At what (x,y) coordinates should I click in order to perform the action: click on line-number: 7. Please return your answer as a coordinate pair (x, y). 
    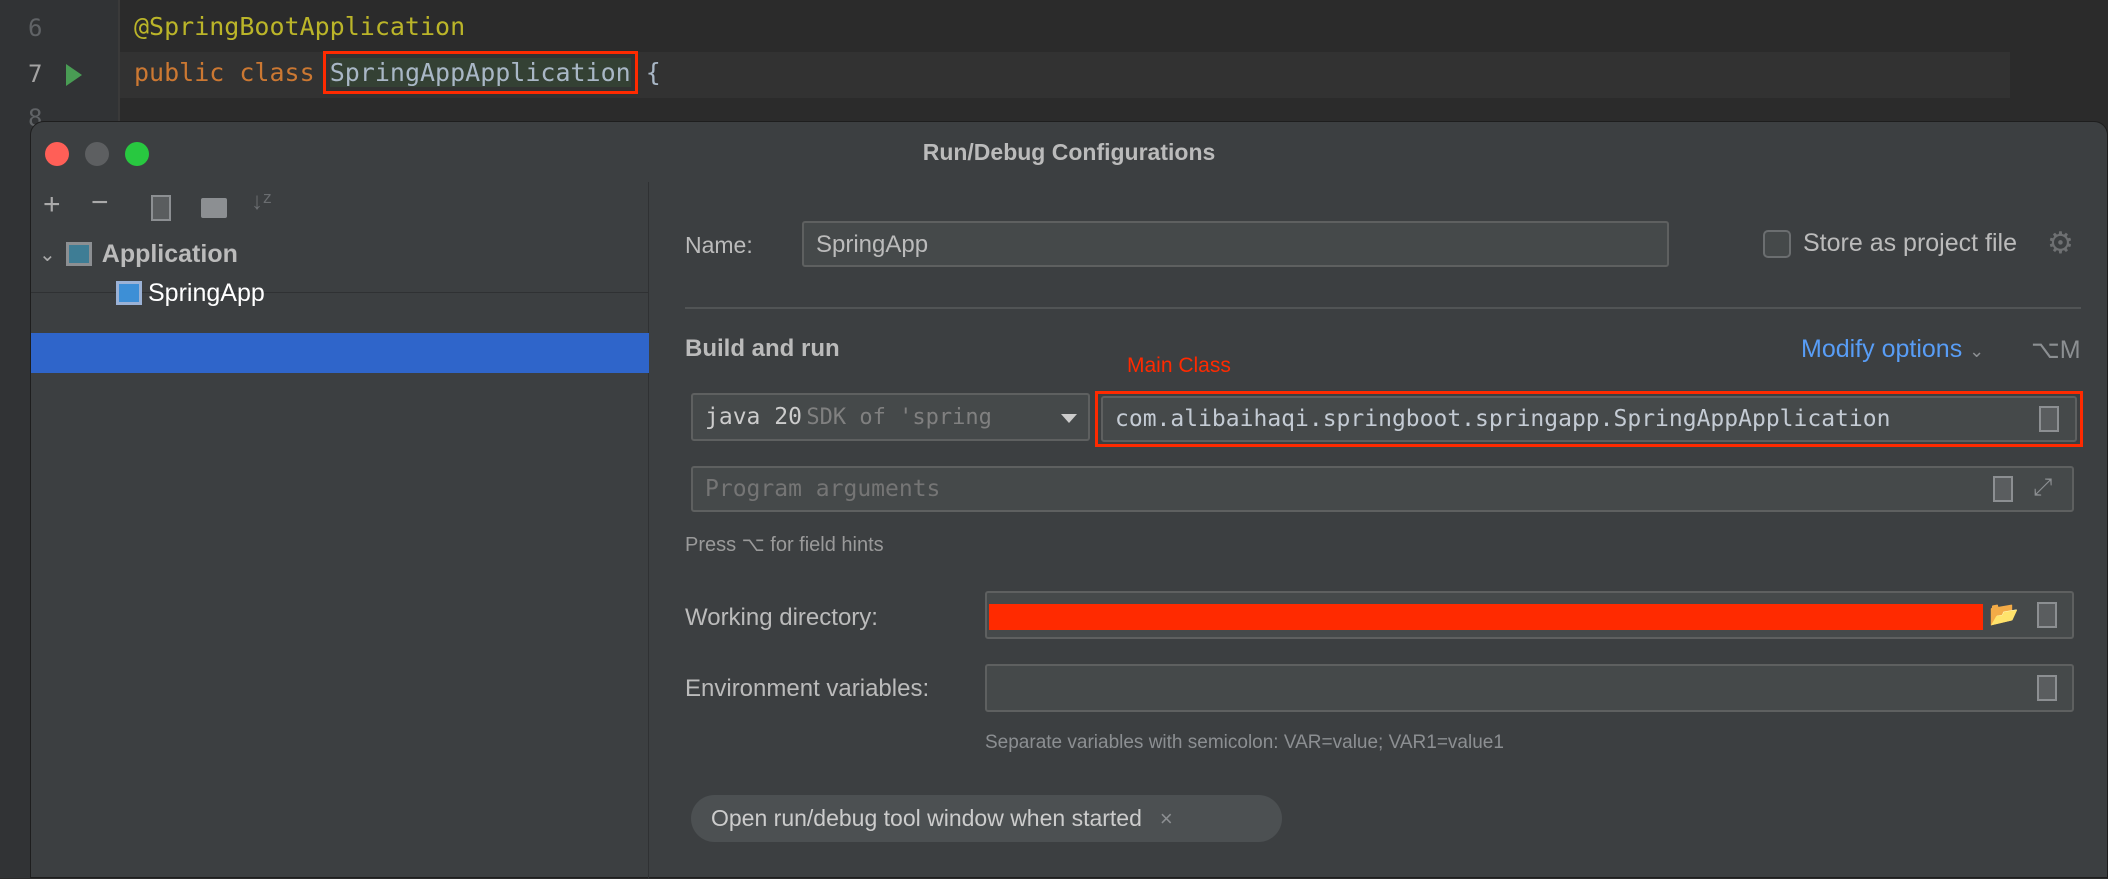
    Looking at the image, I should click on (35, 74).